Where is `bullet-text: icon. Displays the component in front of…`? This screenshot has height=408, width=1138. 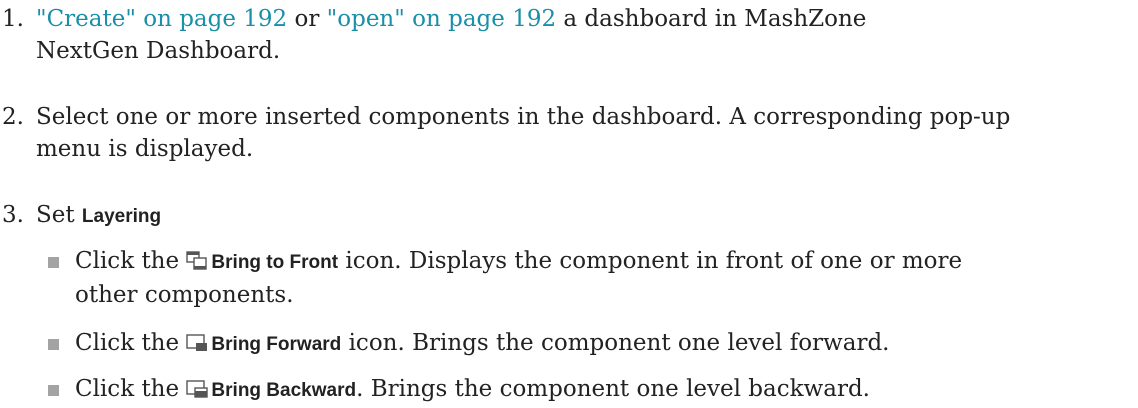
bullet-text: icon. Displays the component in front of… is located at coordinates (650, 261).